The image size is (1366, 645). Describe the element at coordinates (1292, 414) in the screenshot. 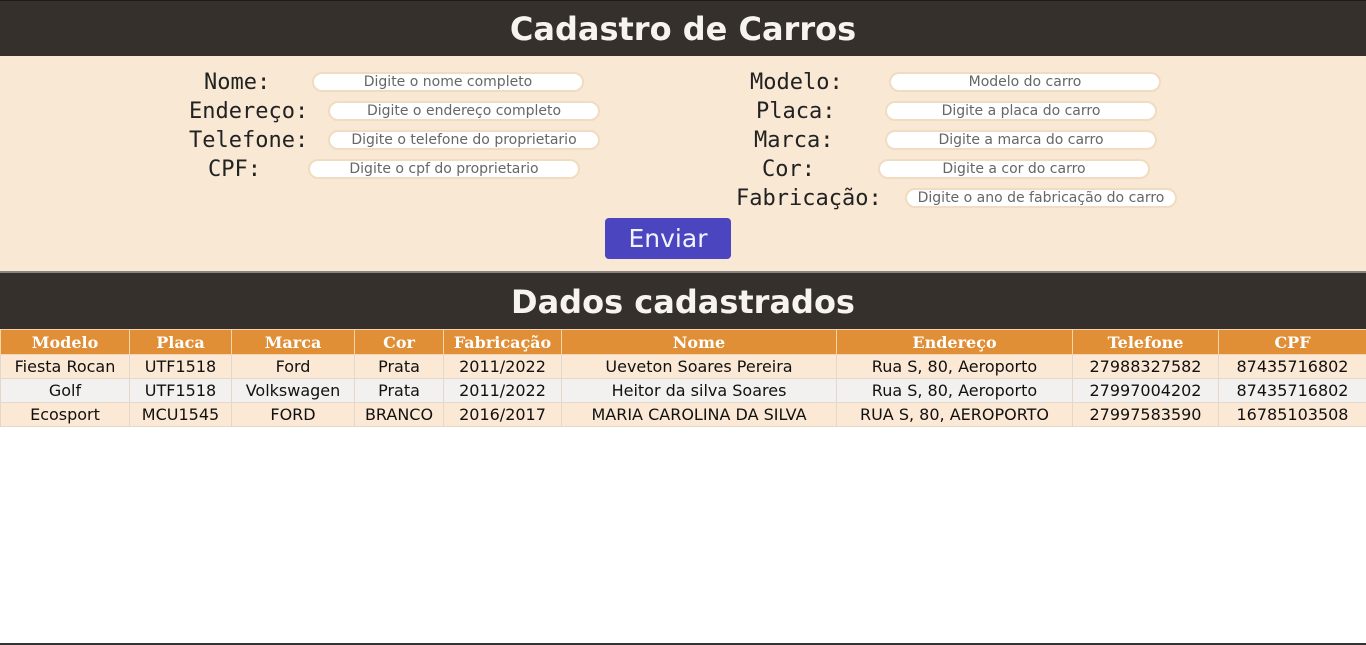

I see `table-cell: 16785103508` at that location.